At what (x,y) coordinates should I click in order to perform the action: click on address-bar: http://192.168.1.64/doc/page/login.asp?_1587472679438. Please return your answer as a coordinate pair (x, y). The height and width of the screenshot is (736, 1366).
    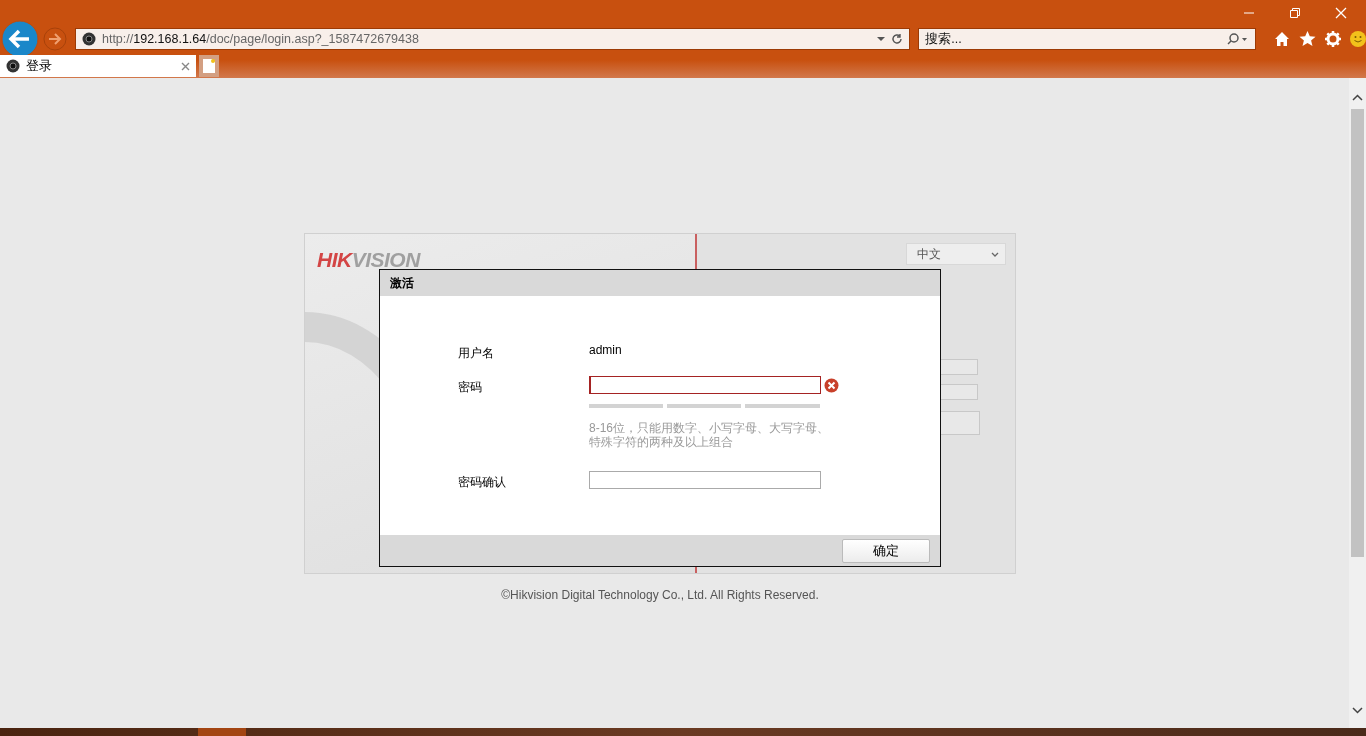
    Looking at the image, I should click on (492, 38).